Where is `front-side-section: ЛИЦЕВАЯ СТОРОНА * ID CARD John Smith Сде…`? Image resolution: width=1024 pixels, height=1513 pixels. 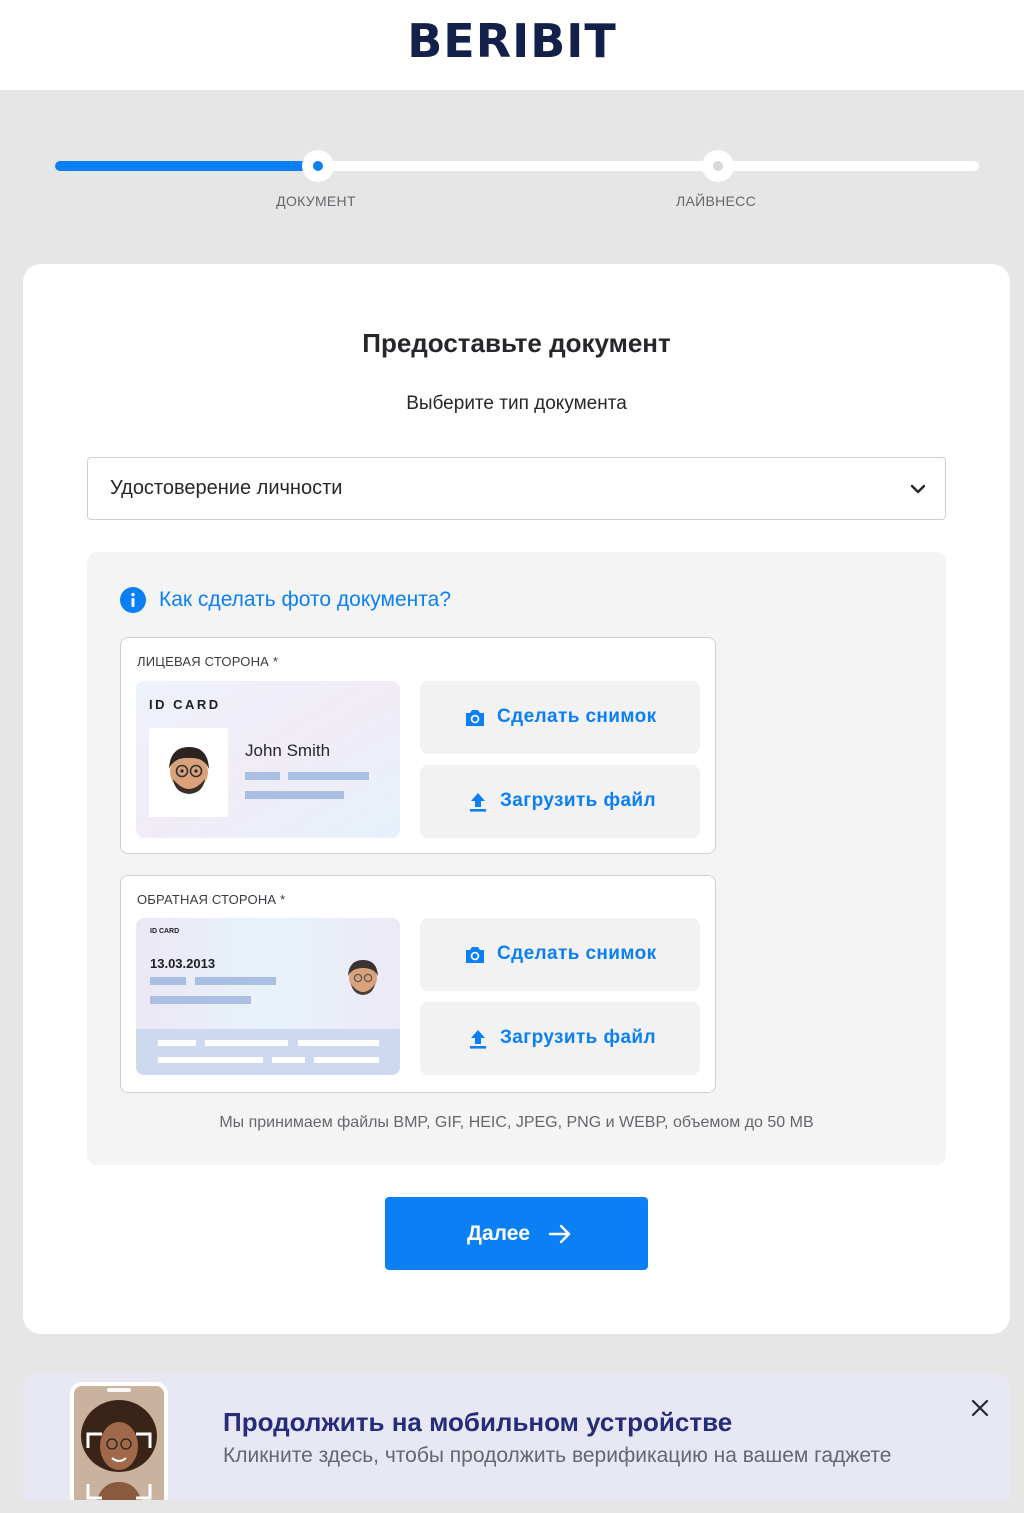 front-side-section: ЛИЦЕВАЯ СТОРОНА * ID CARD John Smith Сде… is located at coordinates (418, 745).